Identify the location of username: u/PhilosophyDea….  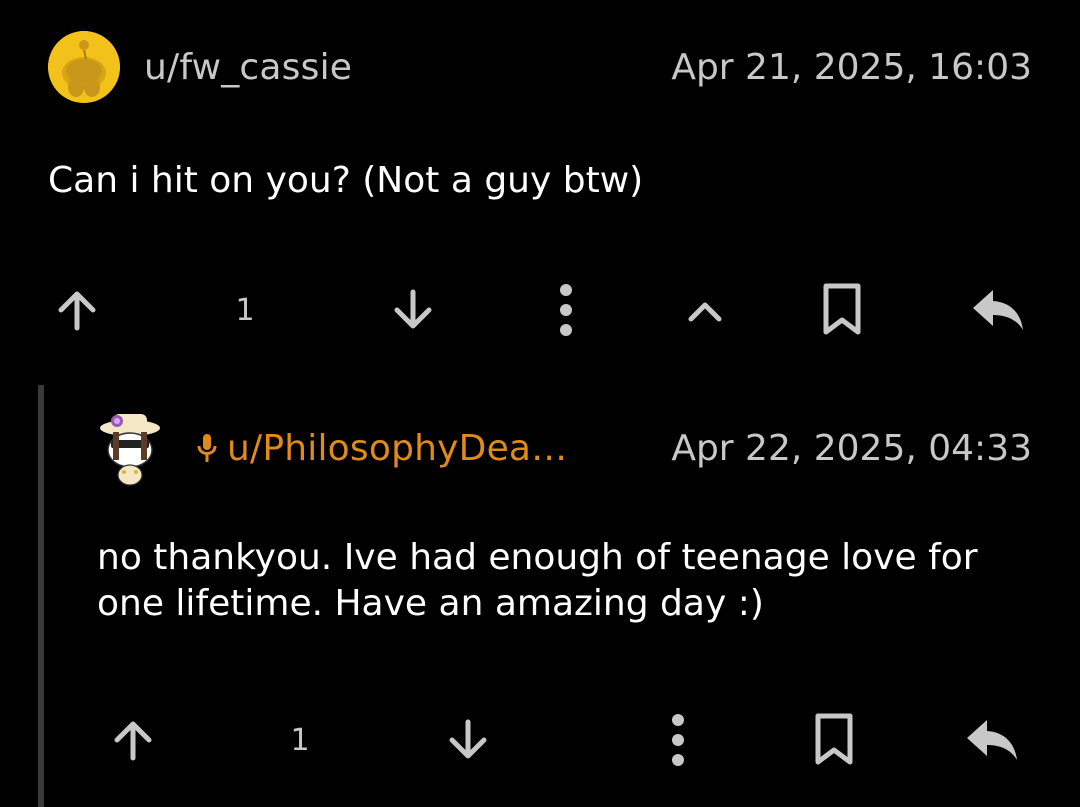
(397, 448).